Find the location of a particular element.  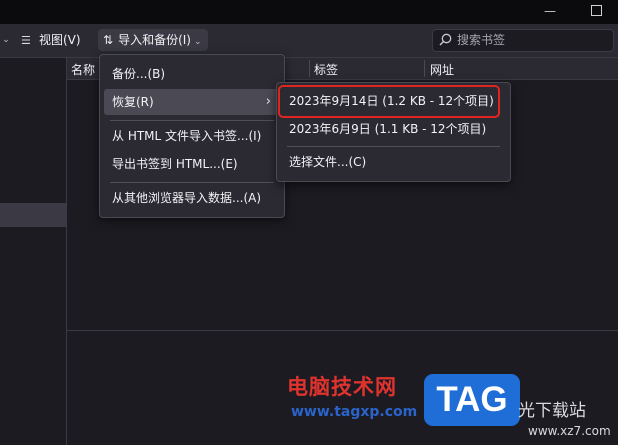

menu-item-import-html: 从 HTML 文件导入书签...(I) is located at coordinates (192, 136).